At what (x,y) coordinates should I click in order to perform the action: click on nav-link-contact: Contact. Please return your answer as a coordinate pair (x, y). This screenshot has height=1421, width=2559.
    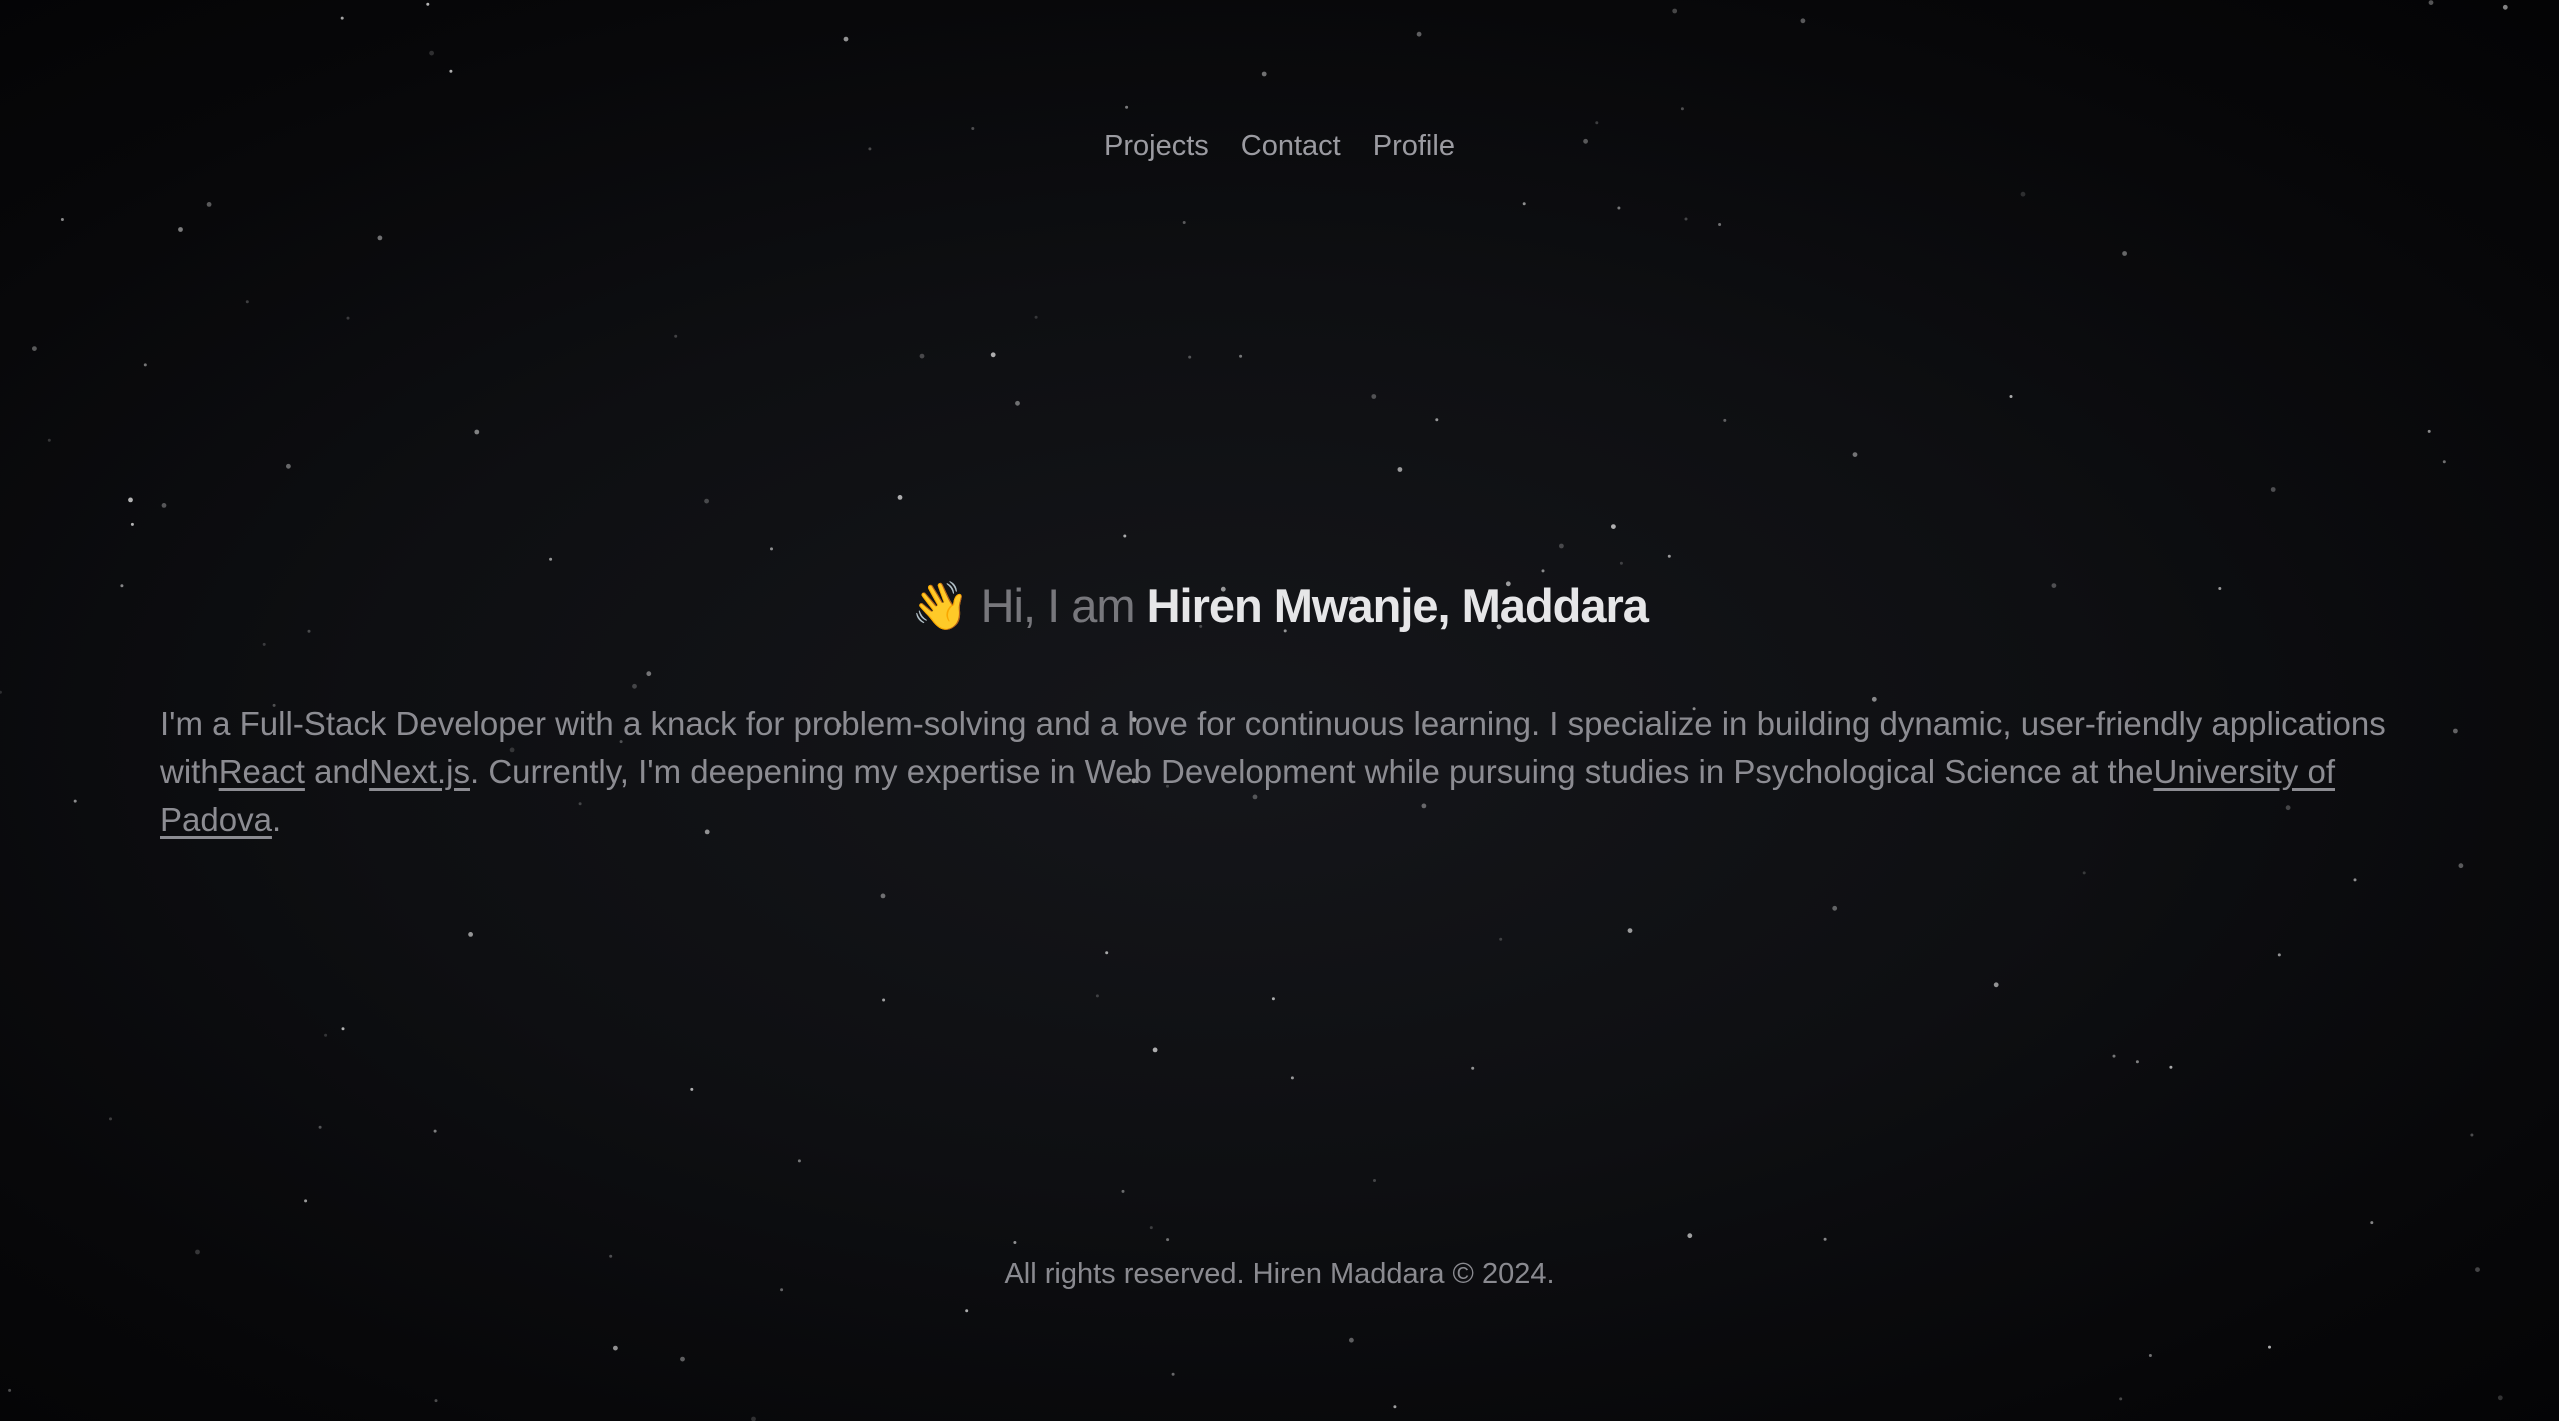
    Looking at the image, I should click on (1291, 146).